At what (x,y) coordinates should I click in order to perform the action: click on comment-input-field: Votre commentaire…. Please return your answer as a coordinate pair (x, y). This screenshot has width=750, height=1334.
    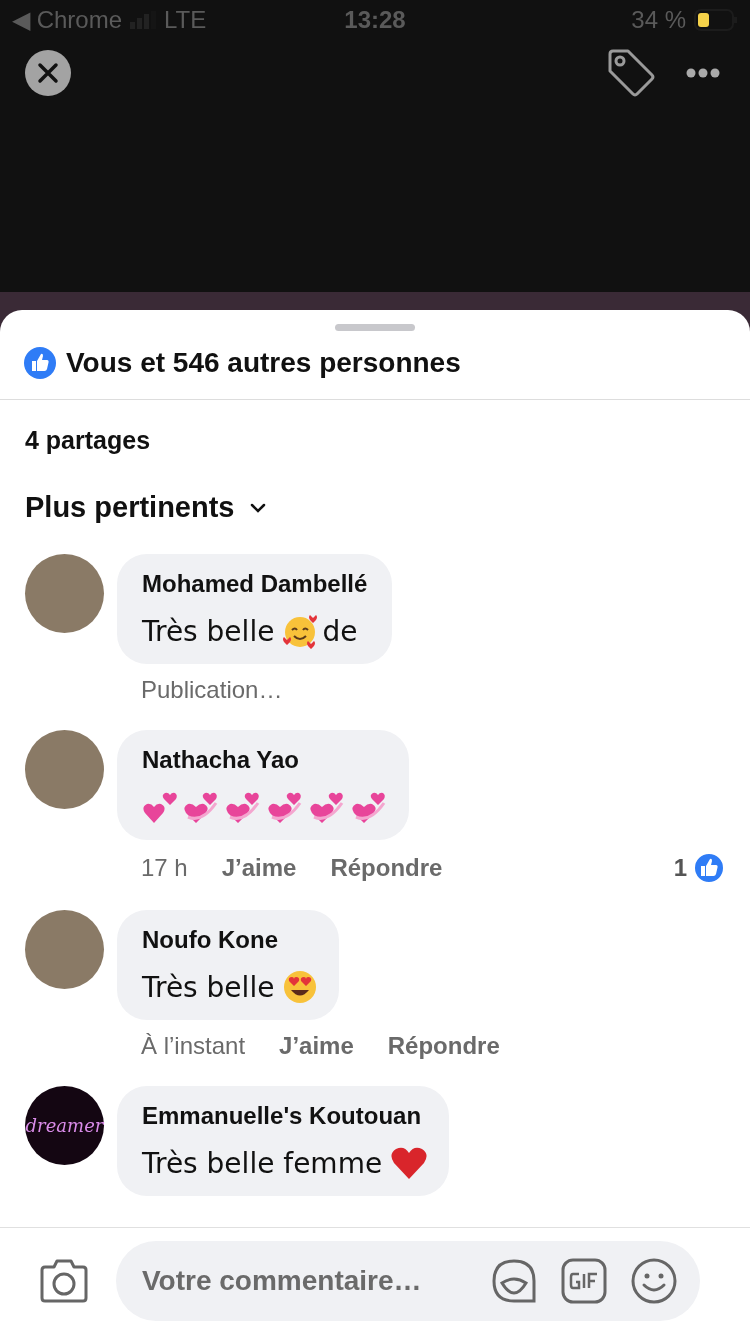
    Looking at the image, I should click on (304, 1281).